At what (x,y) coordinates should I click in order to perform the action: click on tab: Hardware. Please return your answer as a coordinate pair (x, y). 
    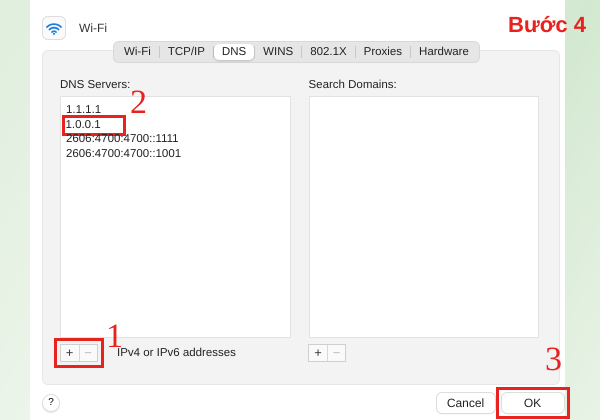
    Looking at the image, I should click on (444, 52).